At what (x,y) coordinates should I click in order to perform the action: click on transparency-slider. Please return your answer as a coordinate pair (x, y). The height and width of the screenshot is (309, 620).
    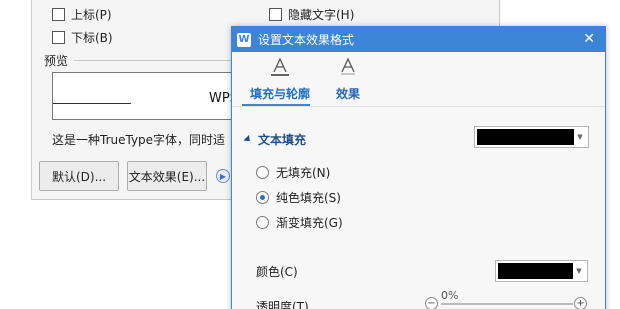
    Looking at the image, I should click on (507, 304).